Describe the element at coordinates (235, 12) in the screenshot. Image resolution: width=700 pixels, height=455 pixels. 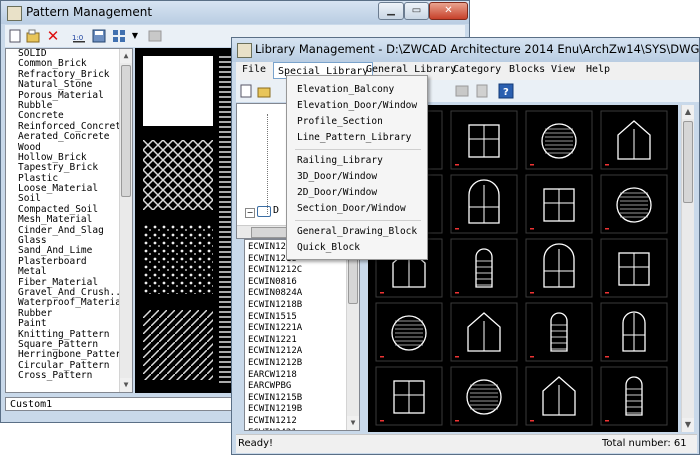
I see `pattern-window-titlebar: Pattern Management ▁ ▭ ✕` at that location.